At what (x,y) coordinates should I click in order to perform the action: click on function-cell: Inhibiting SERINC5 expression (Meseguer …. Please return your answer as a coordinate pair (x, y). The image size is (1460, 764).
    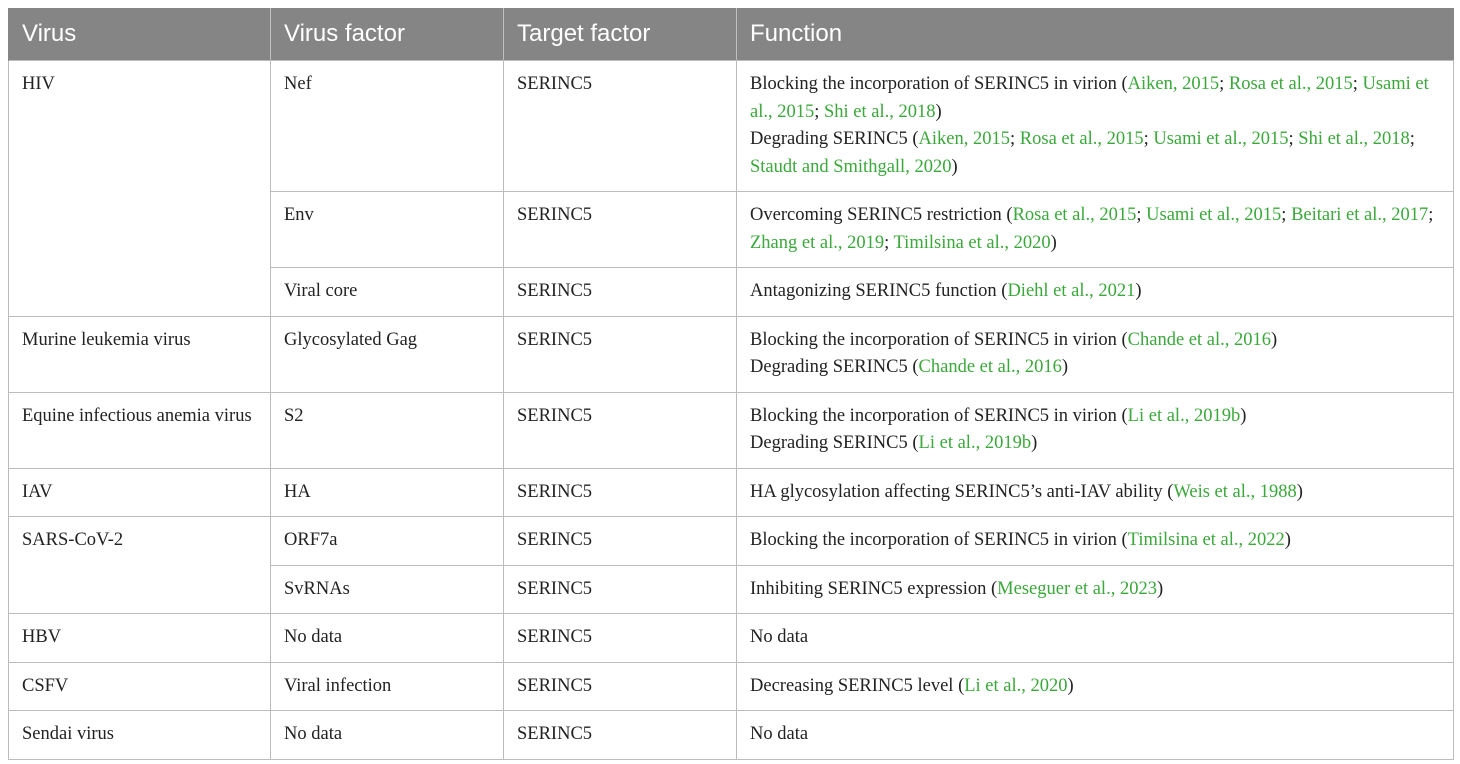
    Looking at the image, I should click on (1095, 589).